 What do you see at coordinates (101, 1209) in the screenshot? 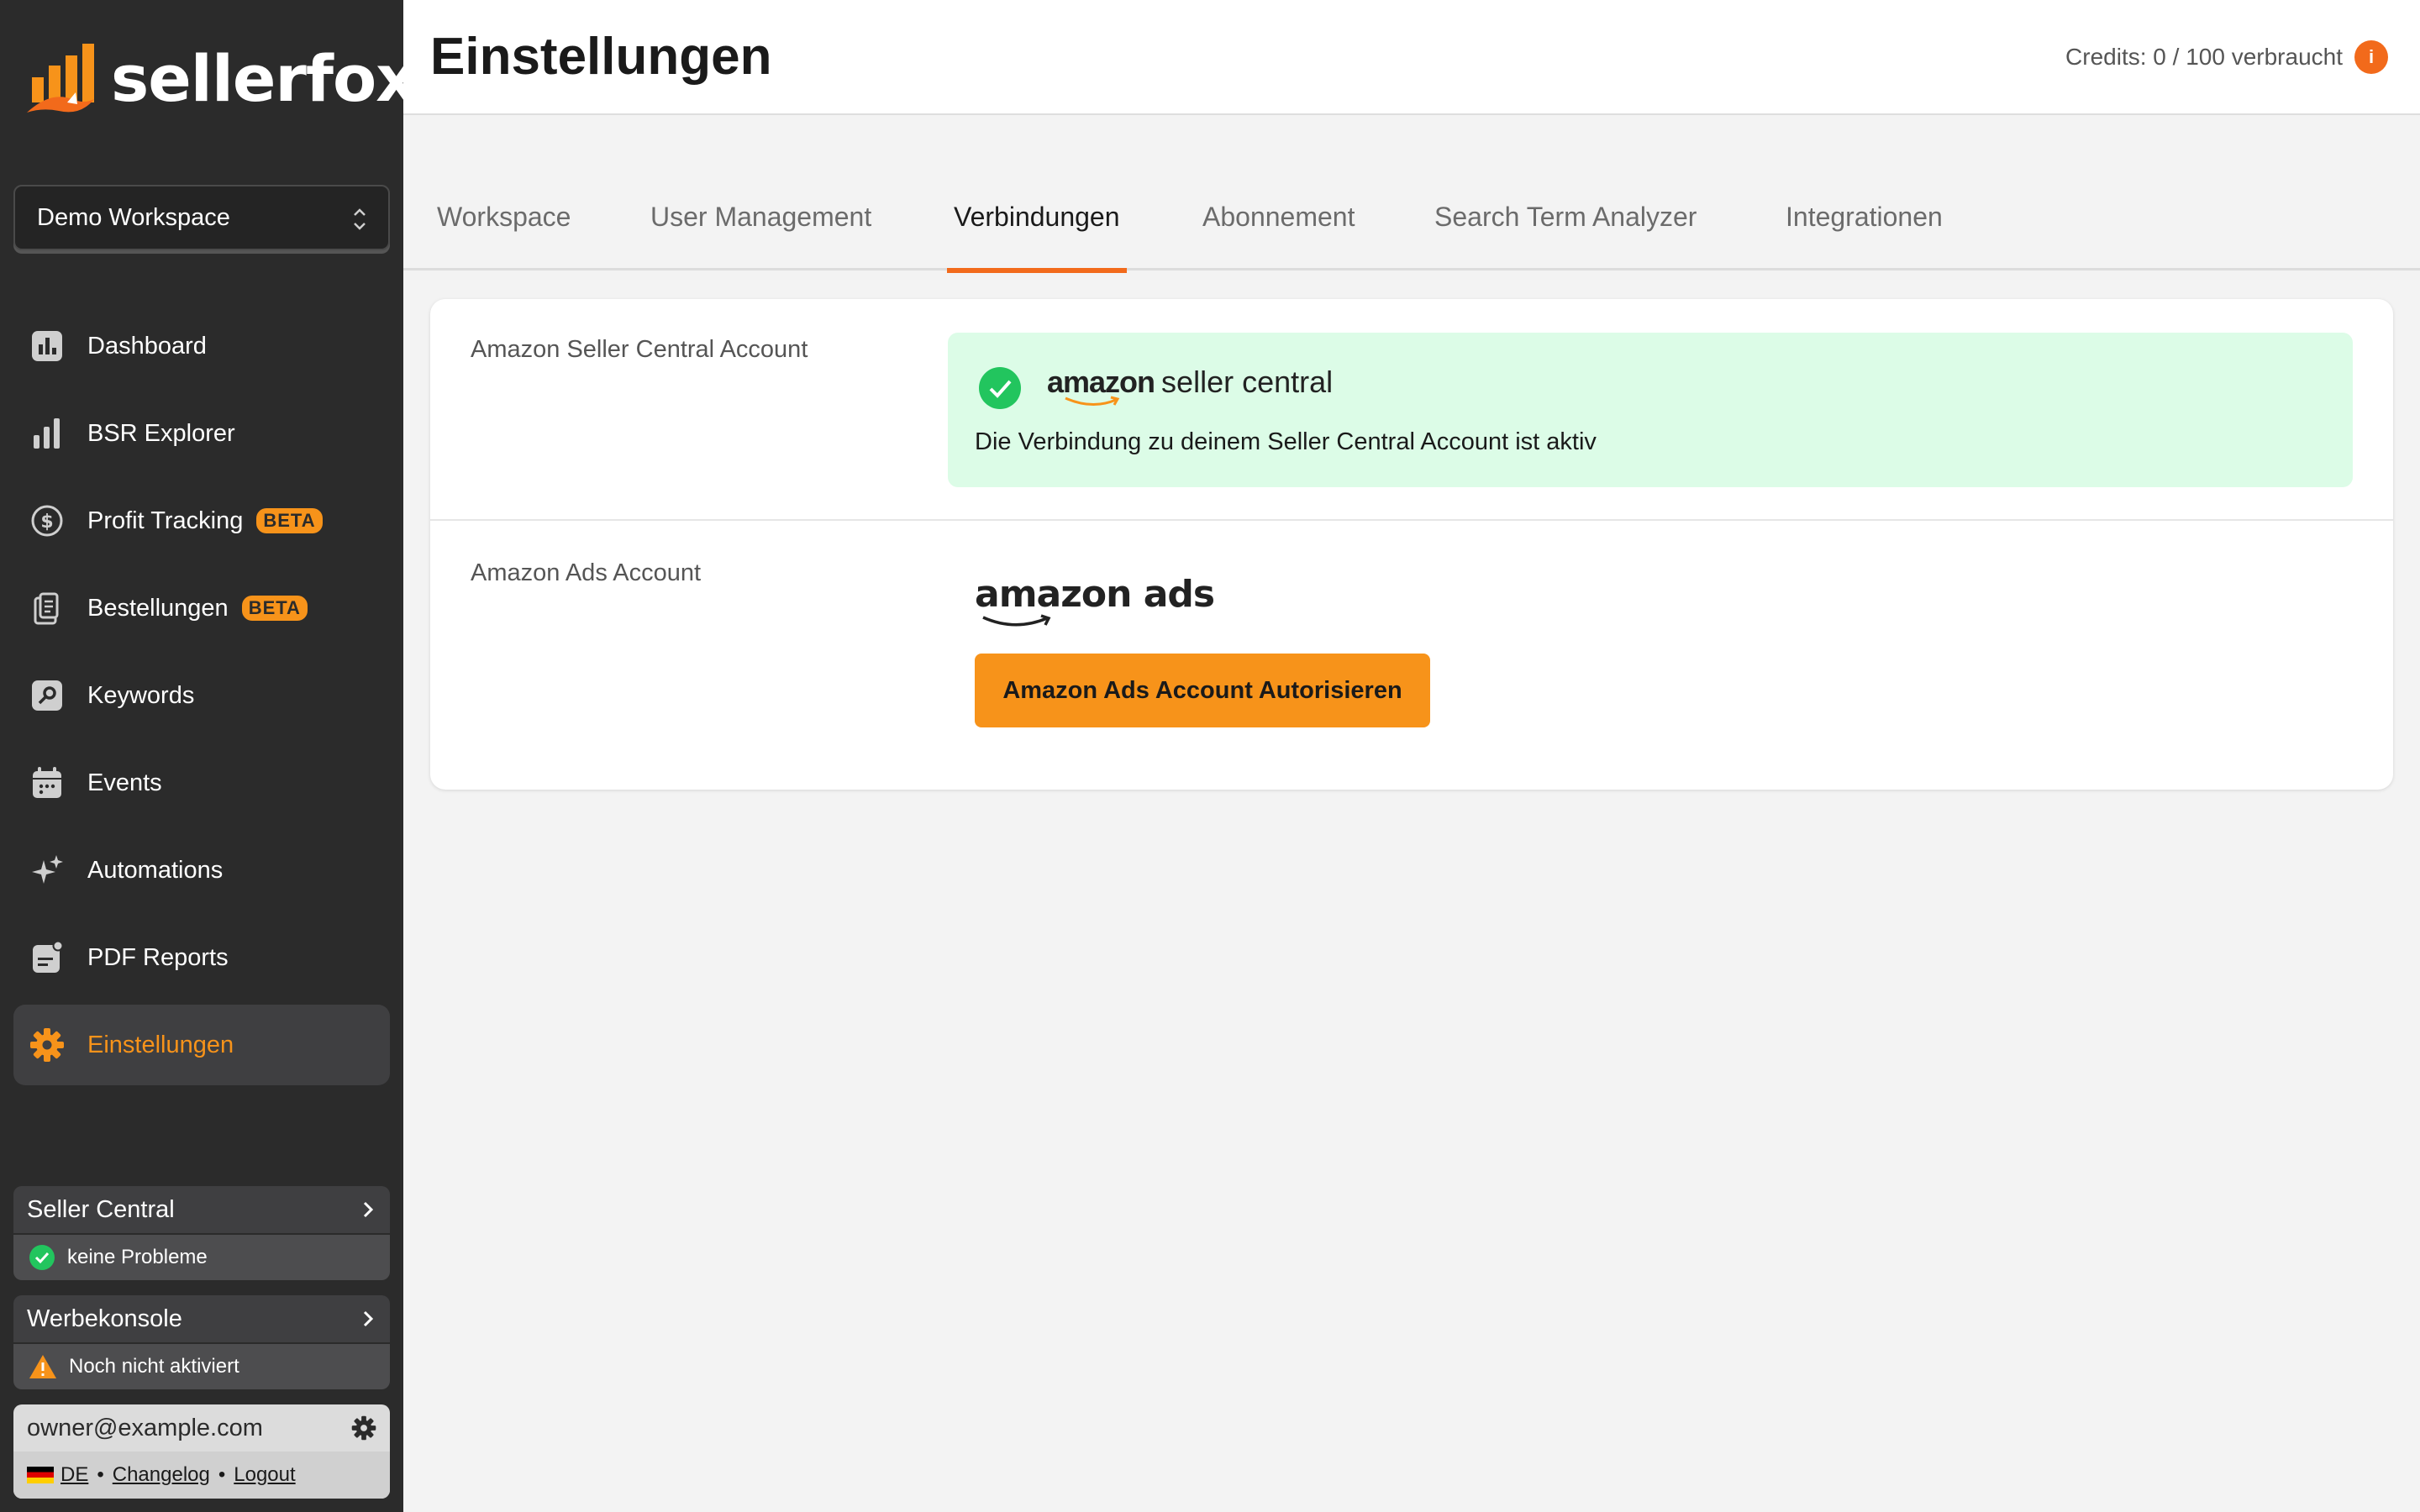
I see `status-title: Seller Central` at bounding box center [101, 1209].